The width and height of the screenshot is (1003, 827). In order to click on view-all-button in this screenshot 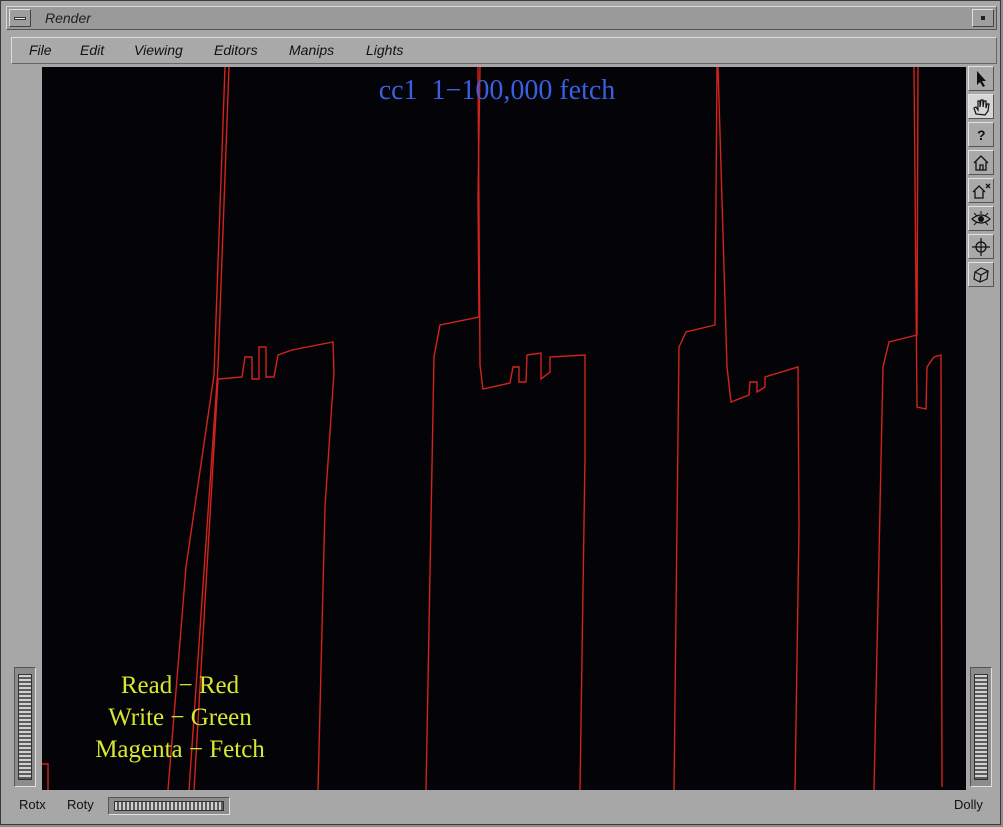, I will do `click(981, 218)`.